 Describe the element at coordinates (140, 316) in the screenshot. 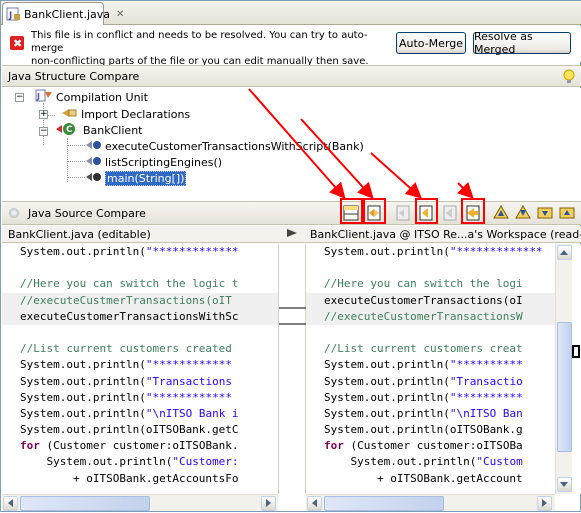

I see `code-line: executeCustomerTransactionsWithSc` at that location.